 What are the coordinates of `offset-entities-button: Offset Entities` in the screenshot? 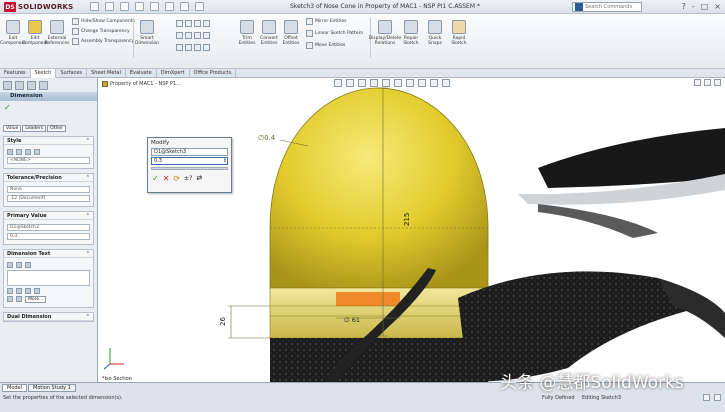 It's located at (291, 33).